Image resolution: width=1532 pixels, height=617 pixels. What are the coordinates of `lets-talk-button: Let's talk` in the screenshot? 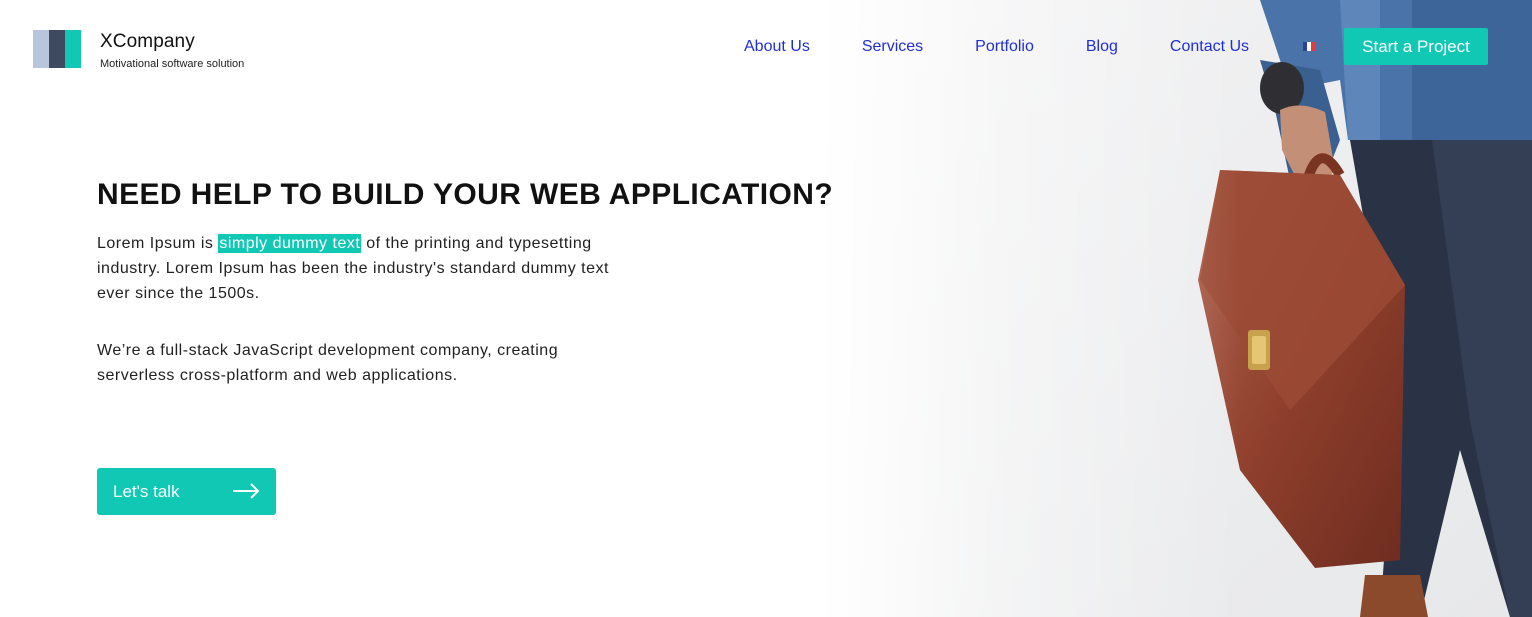 It's located at (186, 491).